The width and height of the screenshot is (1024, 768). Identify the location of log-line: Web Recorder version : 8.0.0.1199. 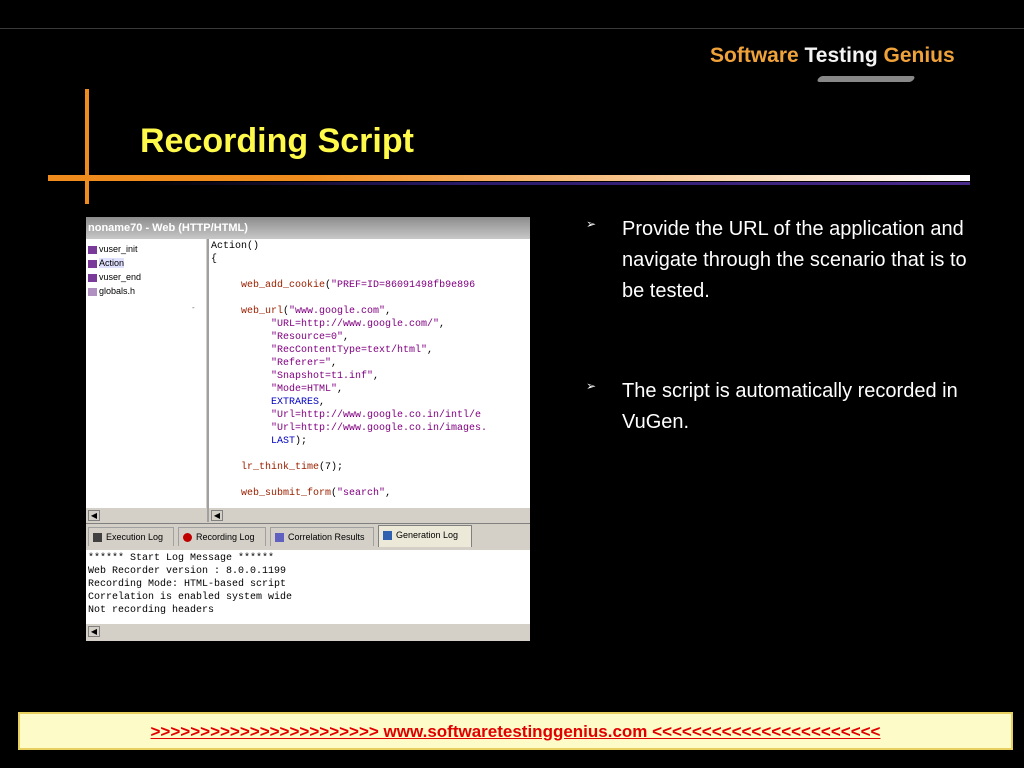
(187, 571).